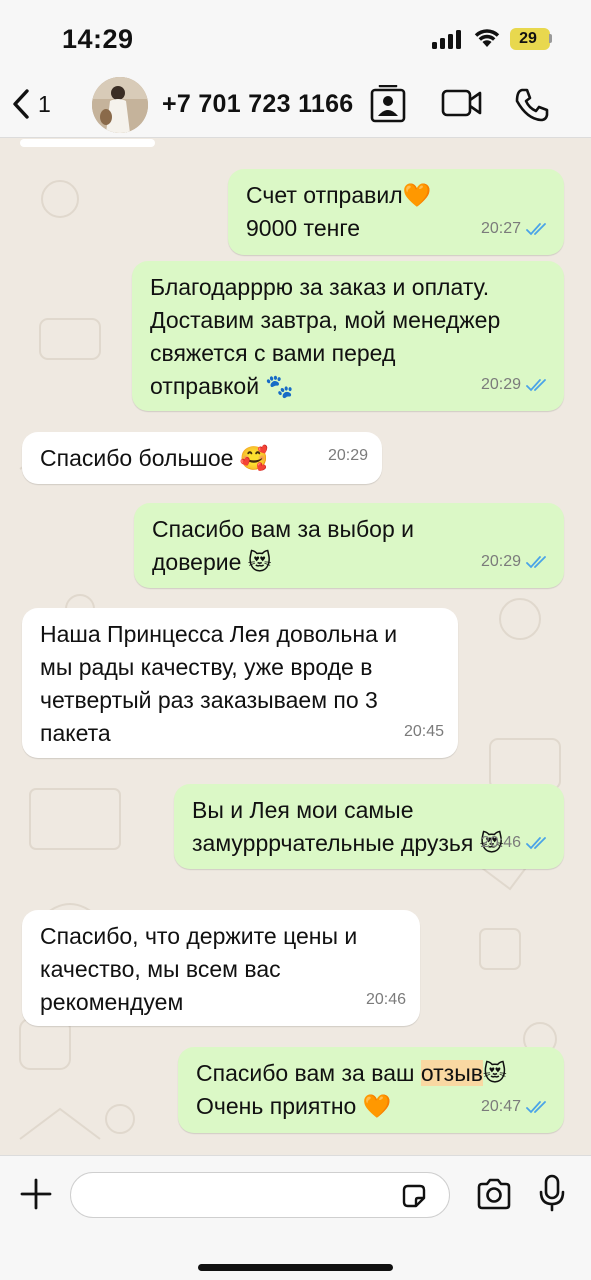 The image size is (591, 1280). I want to click on message-time: 20:45, so click(423, 731).